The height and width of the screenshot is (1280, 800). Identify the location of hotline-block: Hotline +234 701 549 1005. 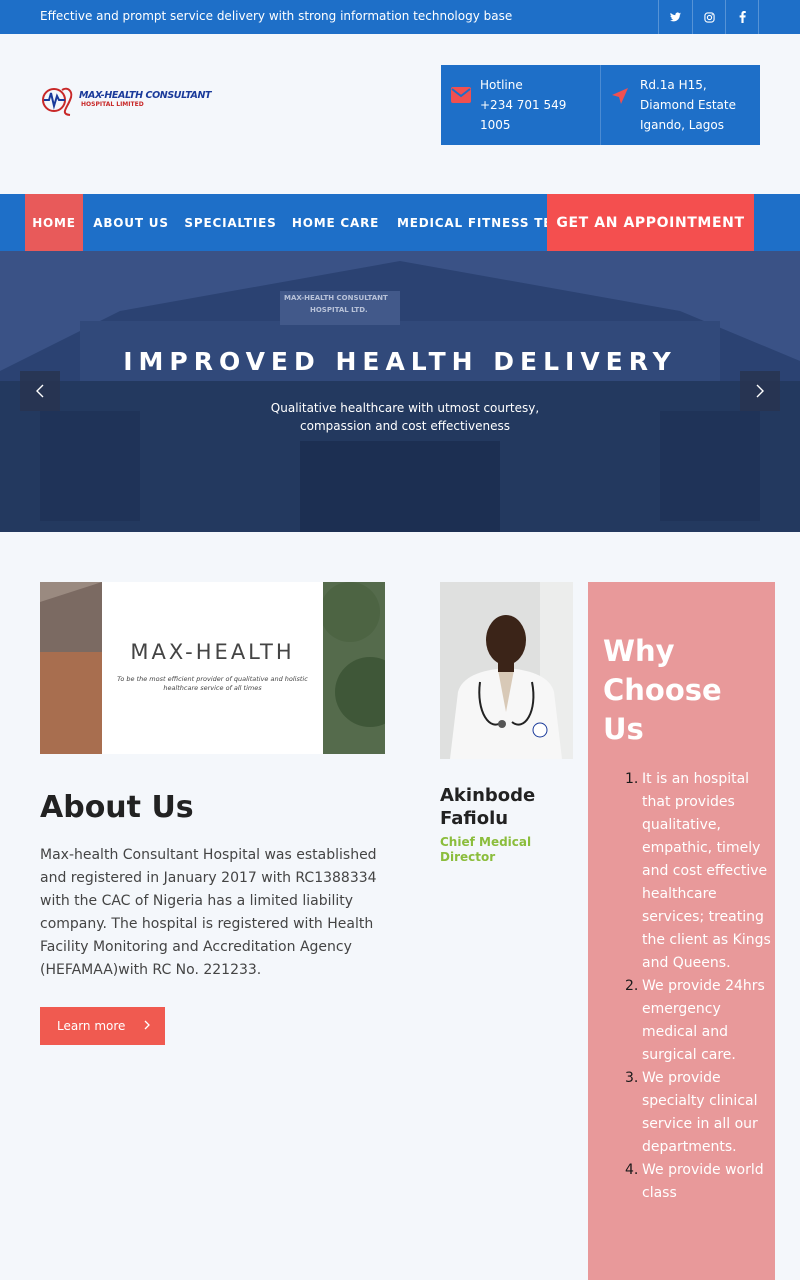
(520, 105).